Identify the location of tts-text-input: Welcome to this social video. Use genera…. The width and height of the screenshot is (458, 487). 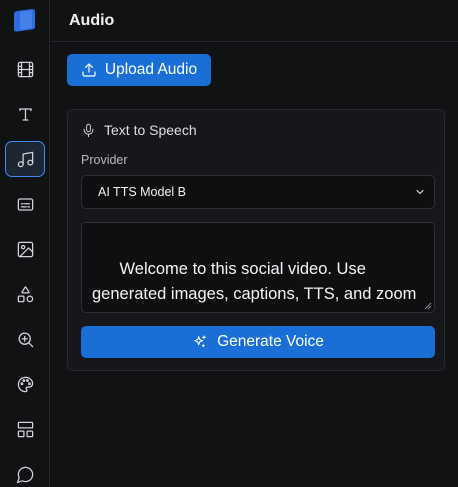
(258, 267).